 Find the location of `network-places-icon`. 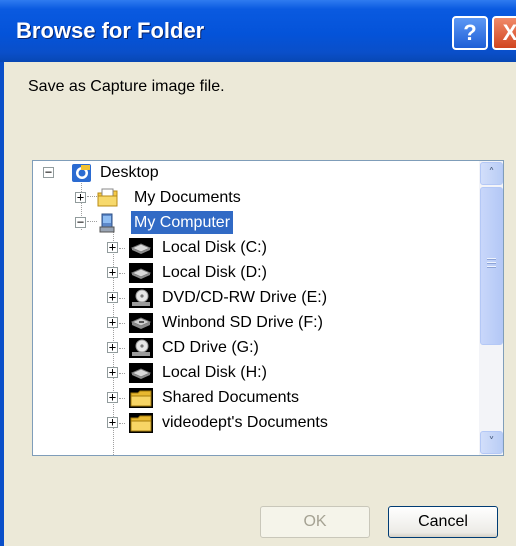

network-places-icon is located at coordinates (108, 452).